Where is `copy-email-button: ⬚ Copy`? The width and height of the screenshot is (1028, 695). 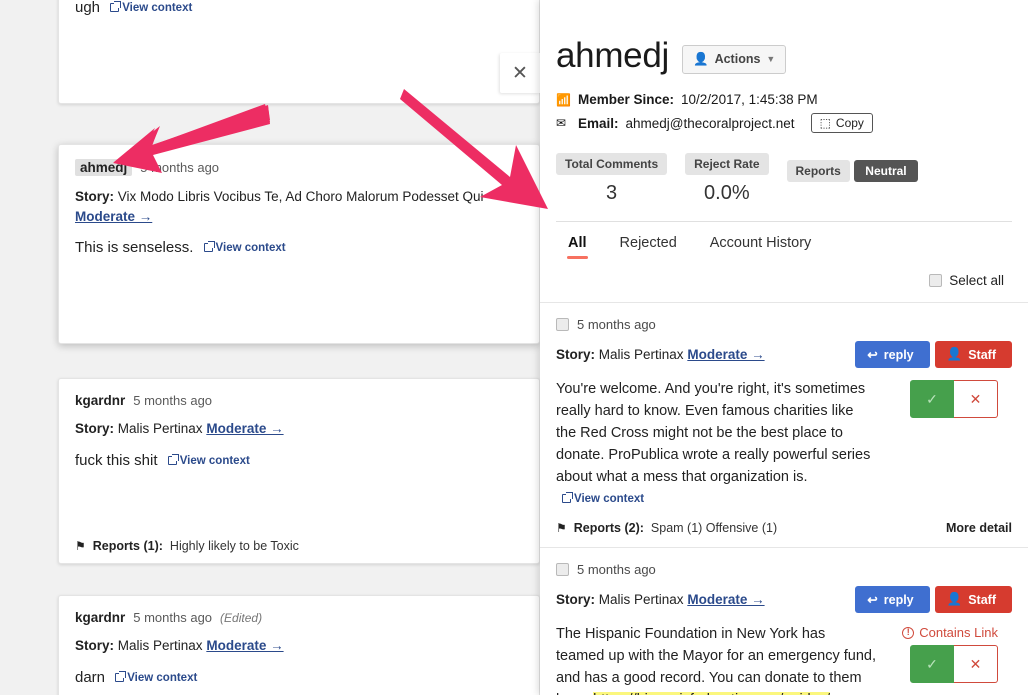
copy-email-button: ⬚ Copy is located at coordinates (841, 123).